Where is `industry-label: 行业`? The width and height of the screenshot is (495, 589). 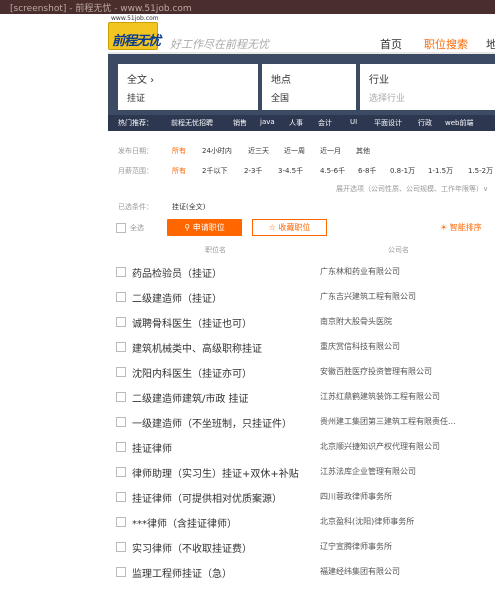 industry-label: 行业 is located at coordinates (379, 80).